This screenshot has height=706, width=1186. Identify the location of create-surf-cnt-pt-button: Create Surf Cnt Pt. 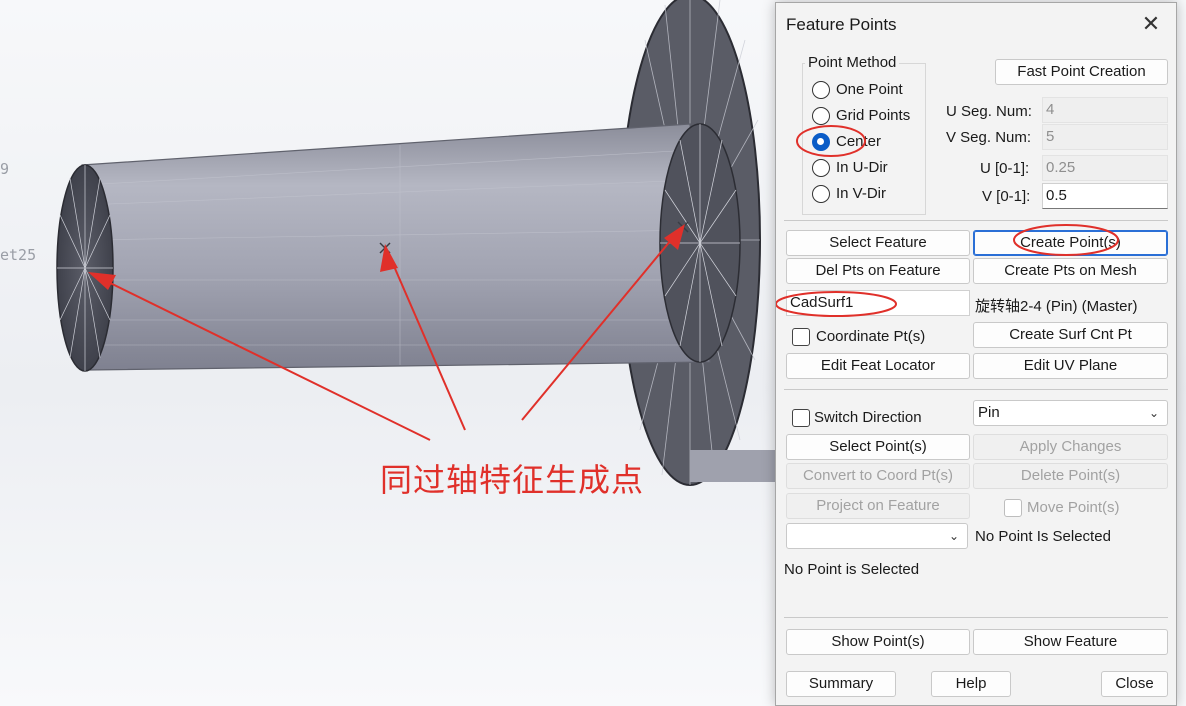
(1070, 335).